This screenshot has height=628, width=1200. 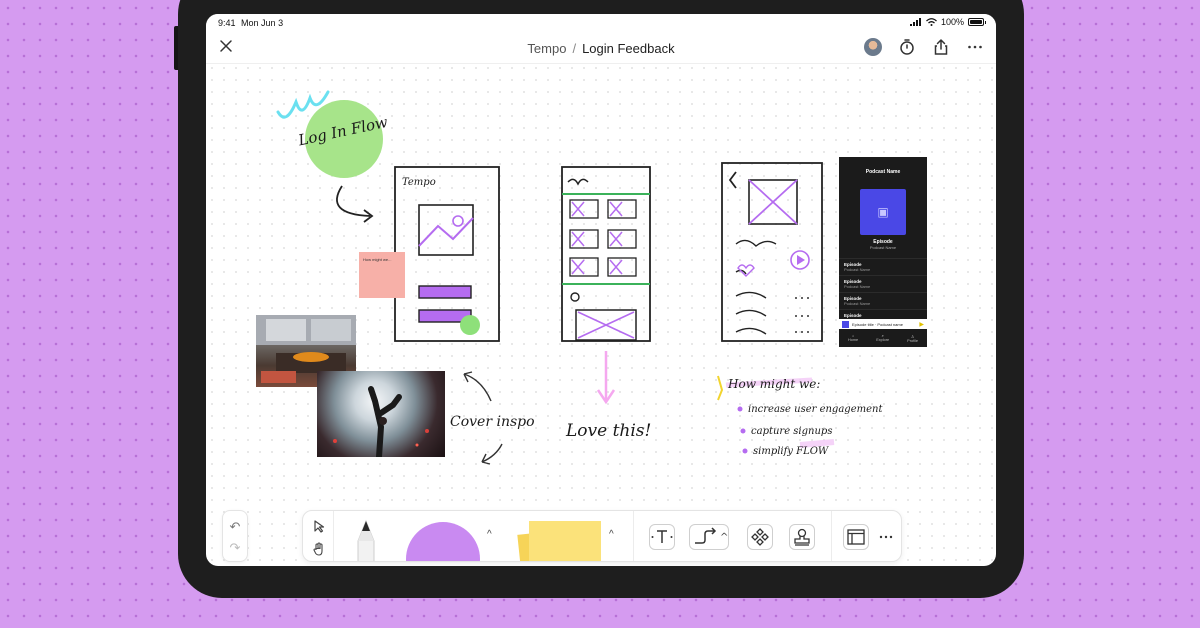 I want to click on status-bar: 9:41 Mon Jun 3 100%, so click(x=601, y=23).